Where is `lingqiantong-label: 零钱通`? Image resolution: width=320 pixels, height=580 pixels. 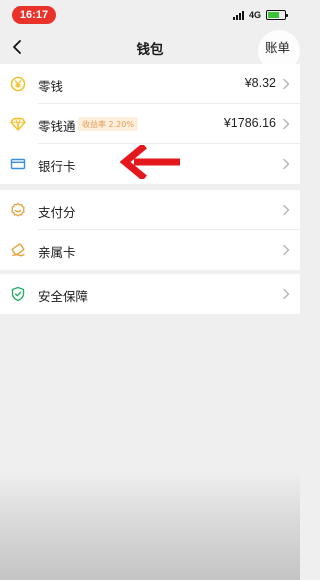
lingqiantong-label: 零钱通 is located at coordinates (57, 126).